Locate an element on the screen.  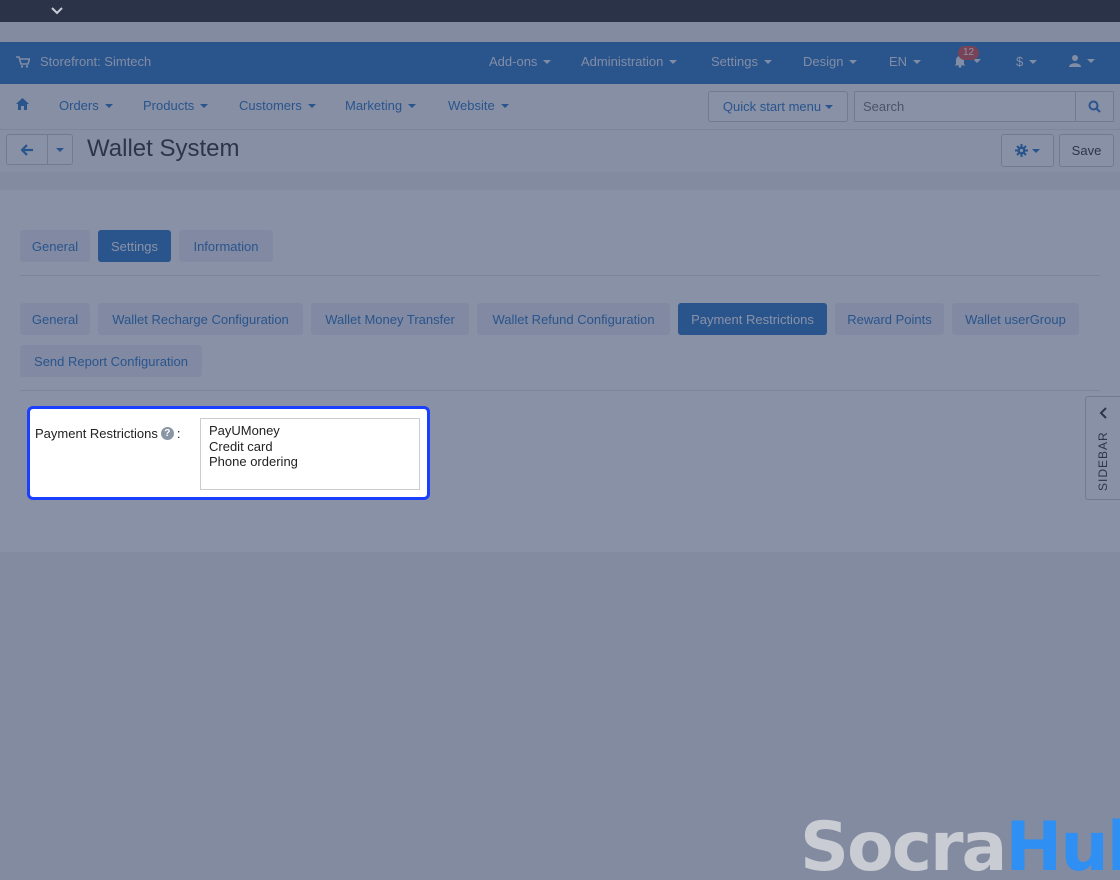
nav-customers-label: Customers is located at coordinates (270, 105).